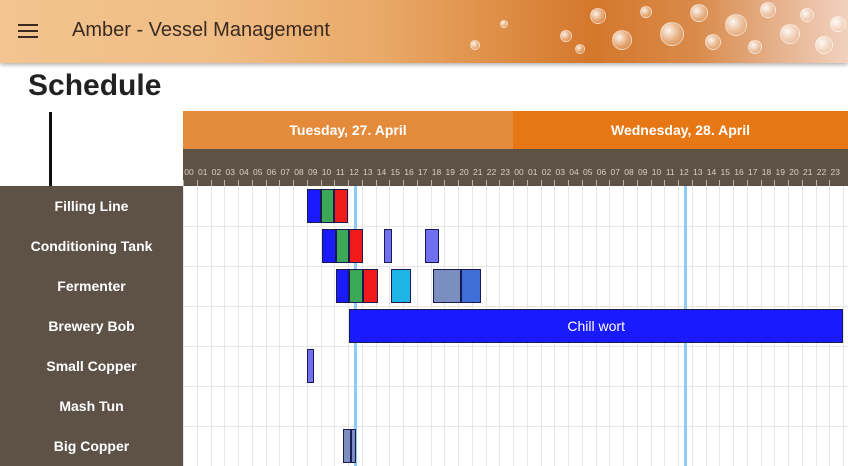 Image resolution: width=848 pixels, height=466 pixels. What do you see at coordinates (340, 172) in the screenshot?
I see `hour-label: 11` at bounding box center [340, 172].